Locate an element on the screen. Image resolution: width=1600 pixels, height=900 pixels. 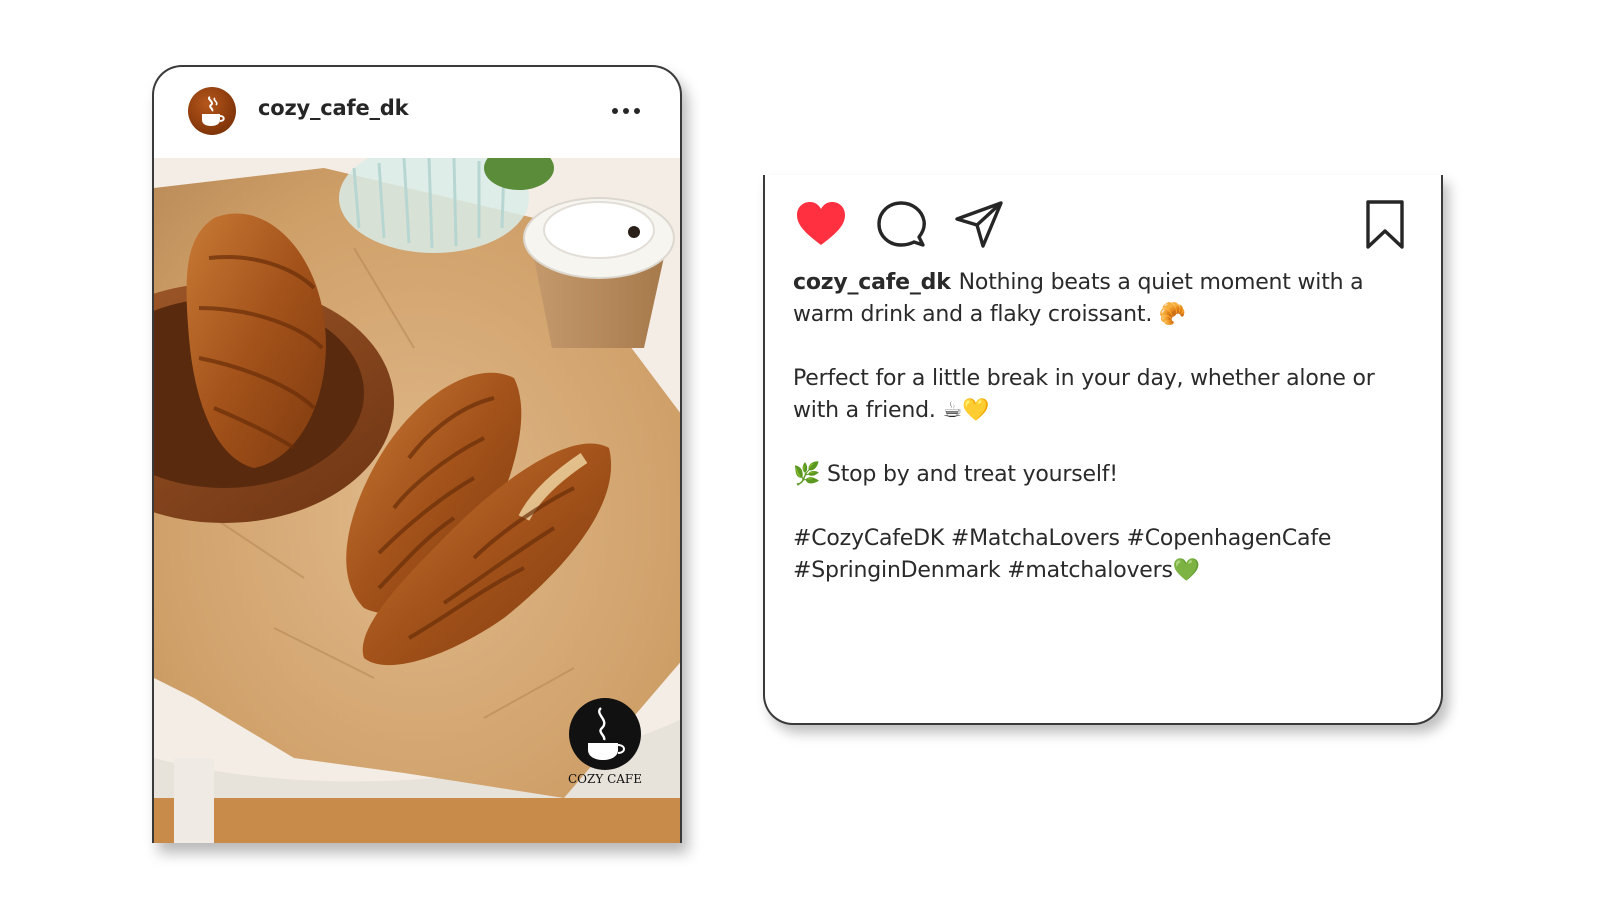
bookmark-icon is located at coordinates (1385, 225).